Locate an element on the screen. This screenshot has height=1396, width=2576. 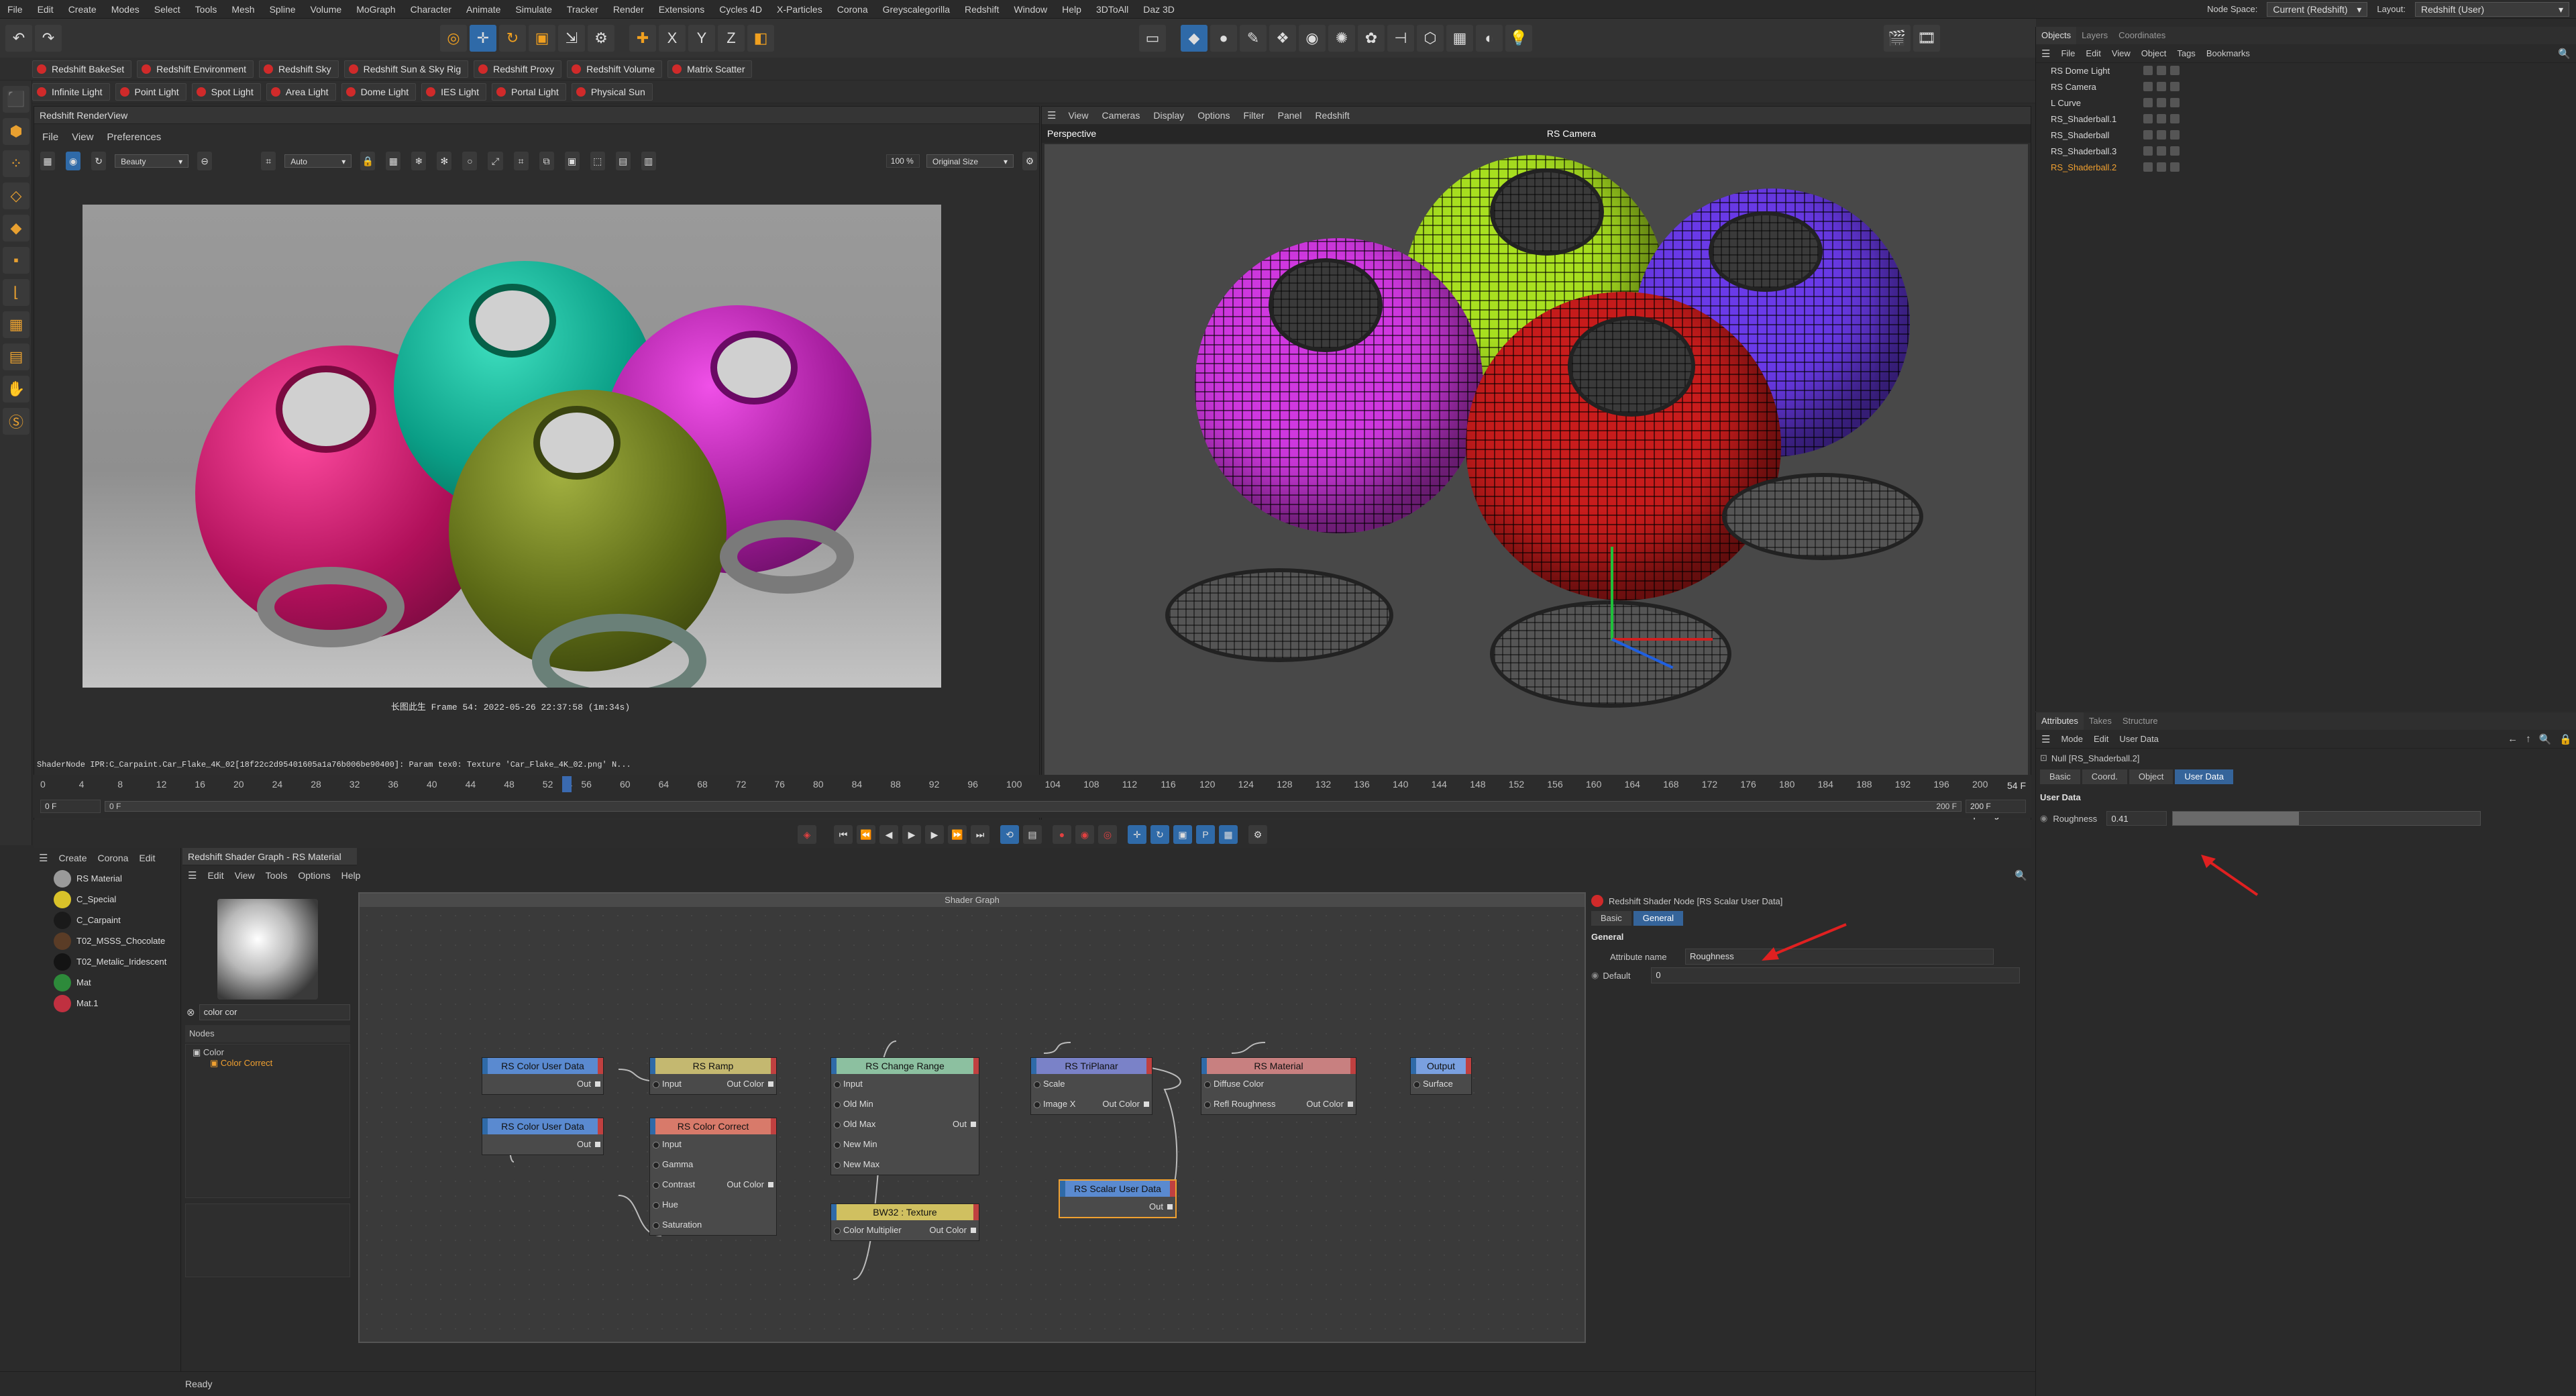
node-scalar-user-data: RS Scalar User Data Out is located at coordinates (1118, 1198).